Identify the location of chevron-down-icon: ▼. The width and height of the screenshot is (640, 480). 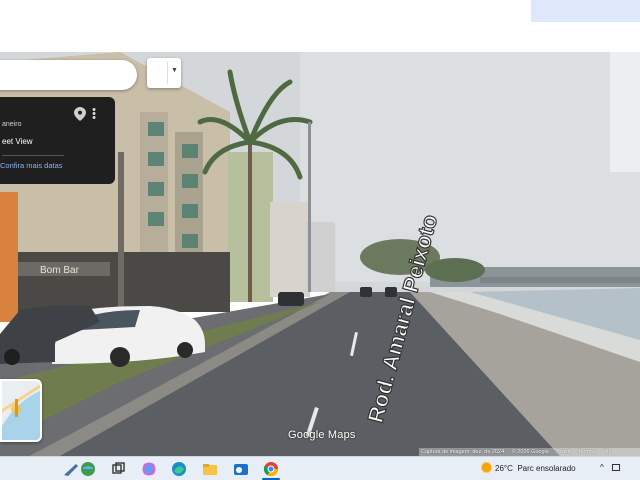
(174, 70).